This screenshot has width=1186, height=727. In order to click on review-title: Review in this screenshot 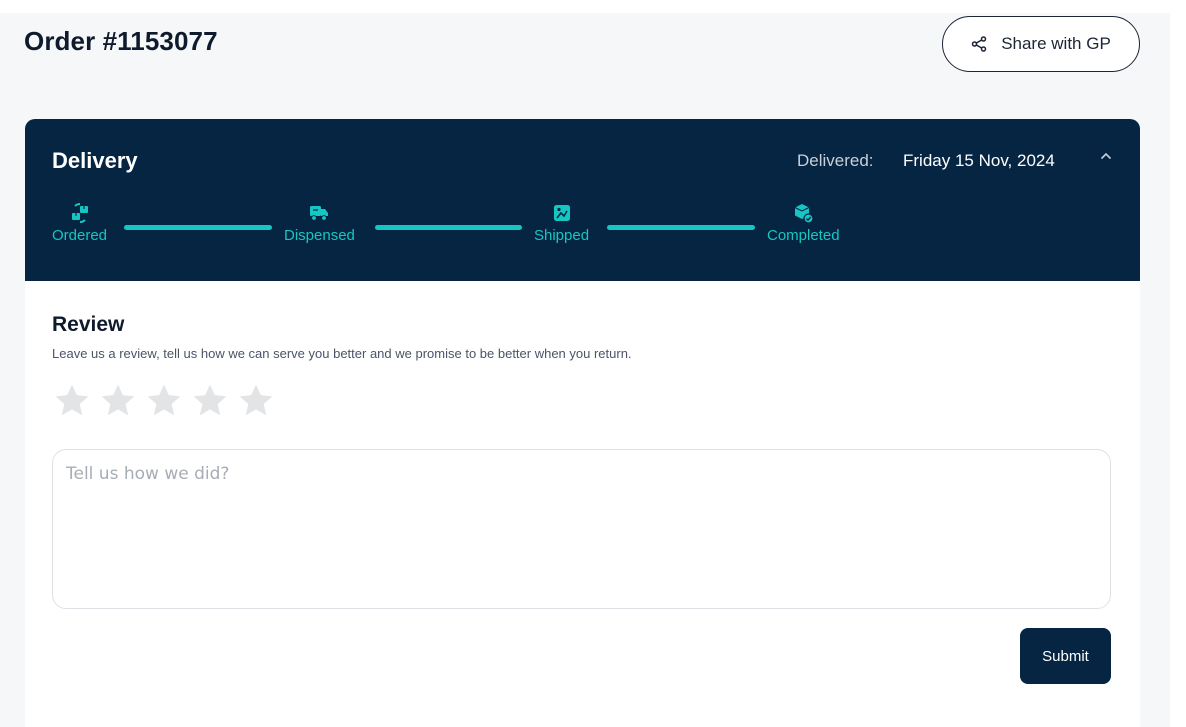, I will do `click(88, 324)`.